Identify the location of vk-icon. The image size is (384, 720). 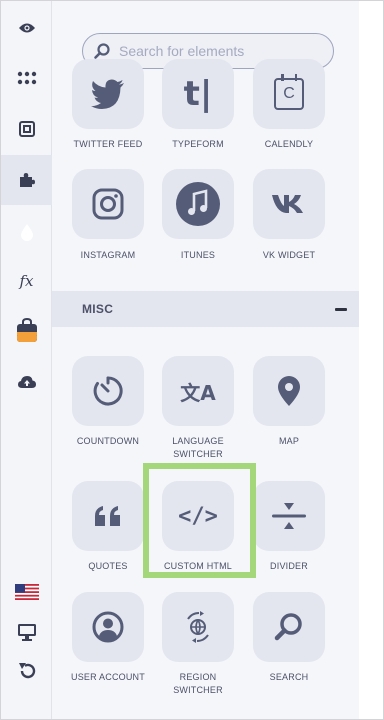
(287, 204).